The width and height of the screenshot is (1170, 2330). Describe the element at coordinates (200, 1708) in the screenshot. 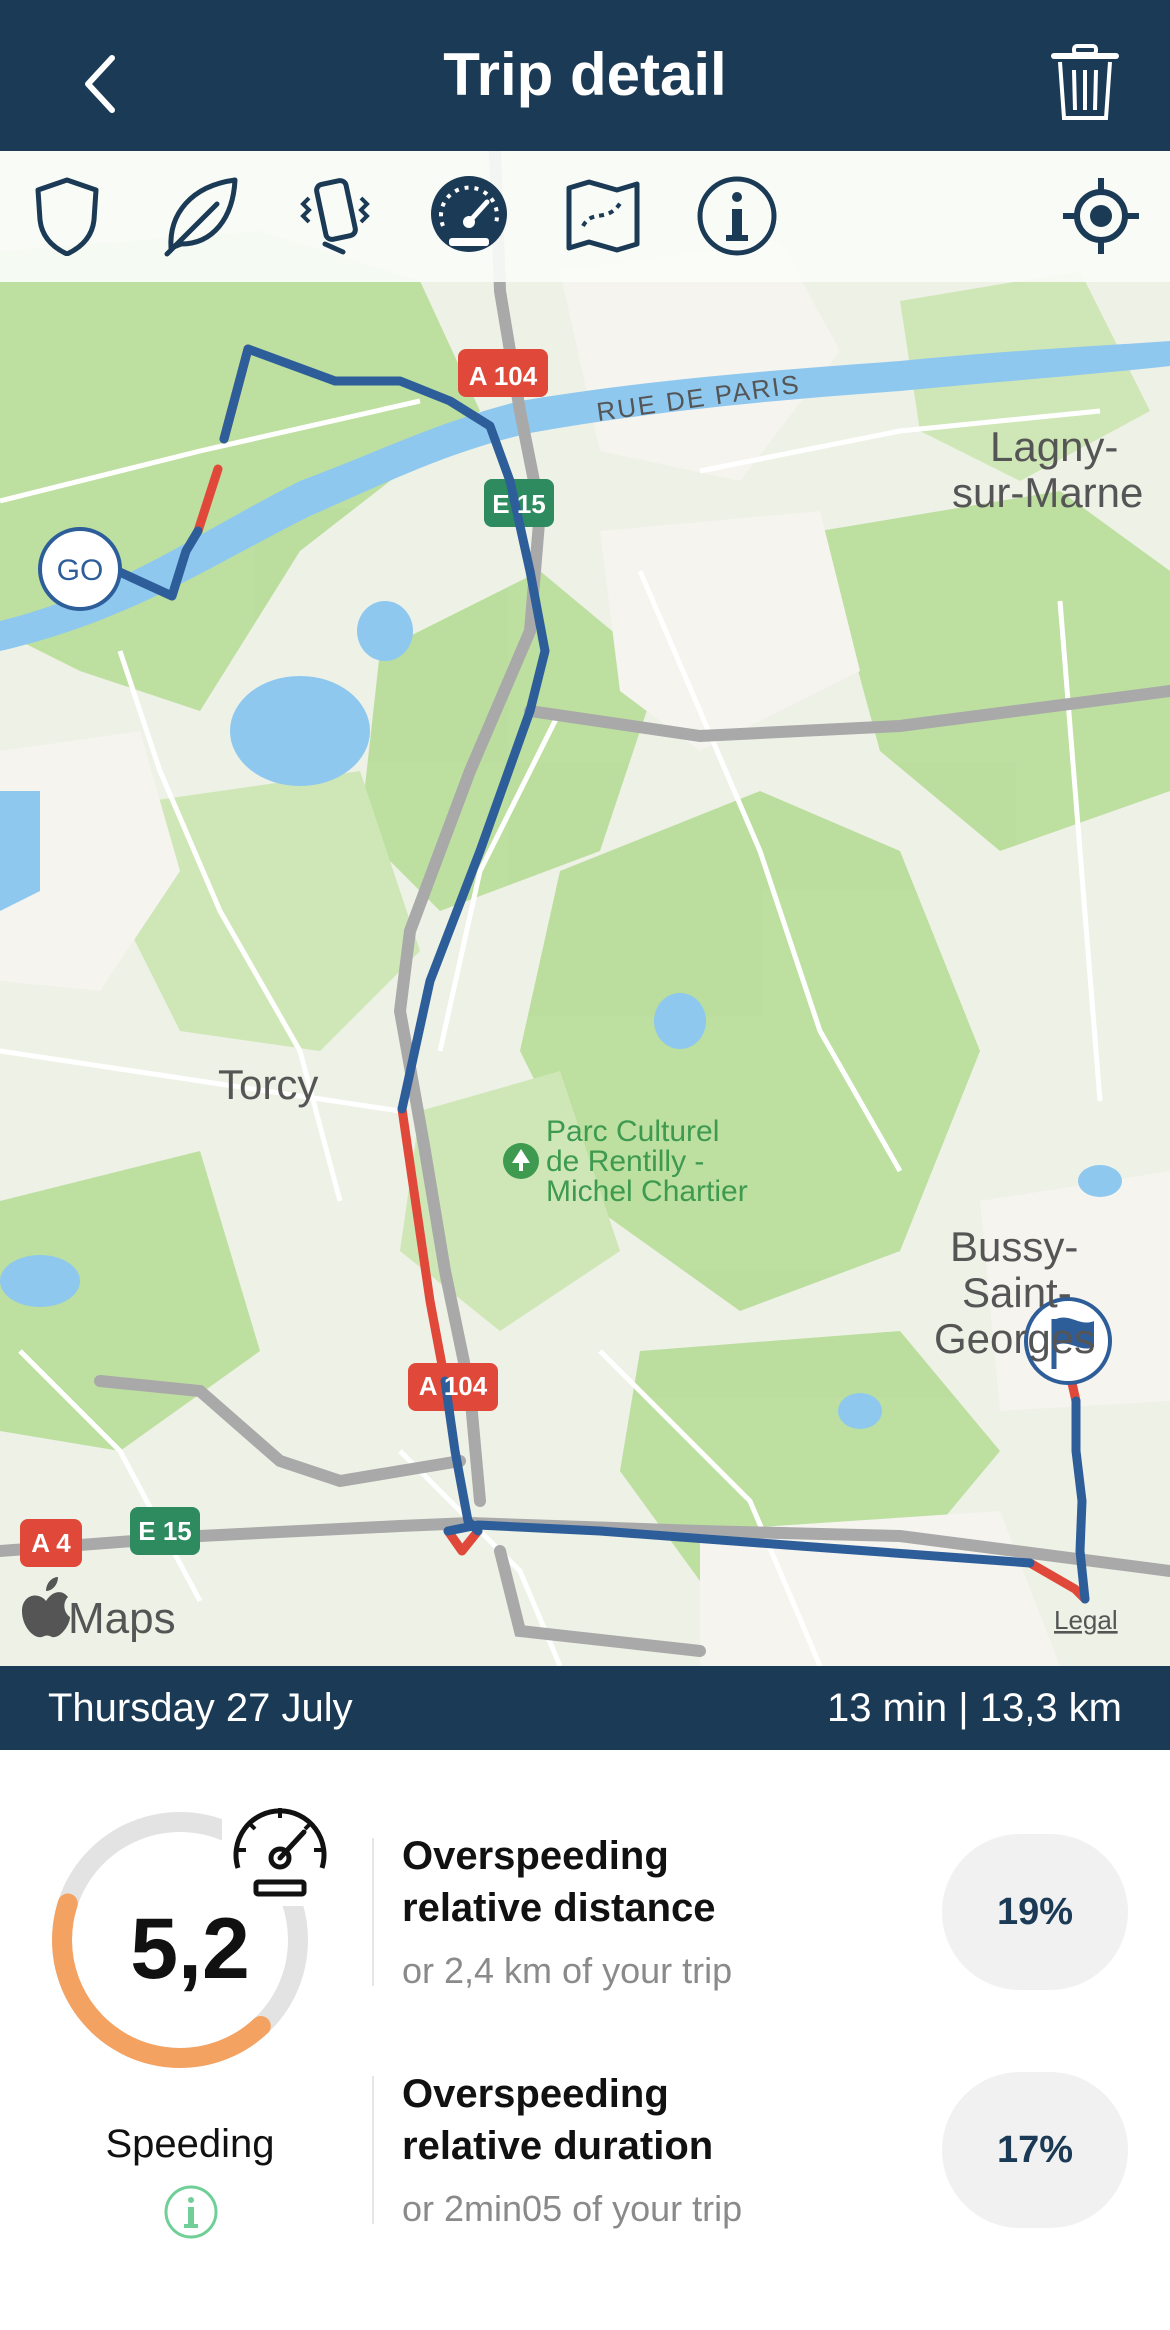

I see `trip-date: Thursday 27 July` at that location.